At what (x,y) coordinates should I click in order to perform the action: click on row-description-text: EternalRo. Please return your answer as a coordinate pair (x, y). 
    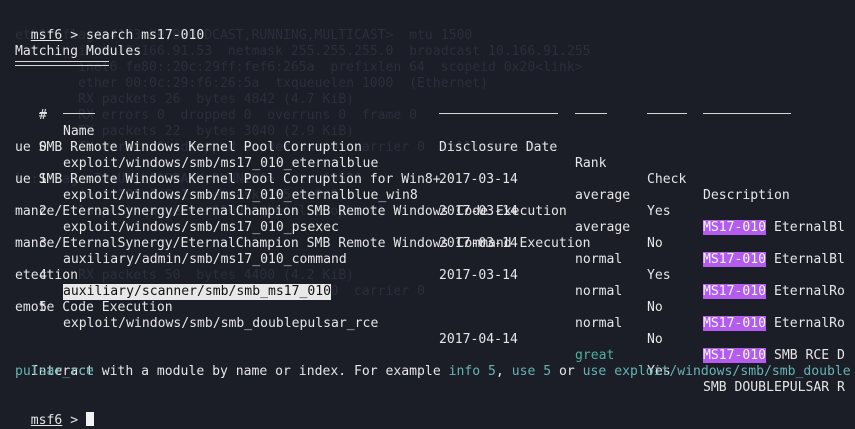
    Looking at the image, I should click on (805, 323).